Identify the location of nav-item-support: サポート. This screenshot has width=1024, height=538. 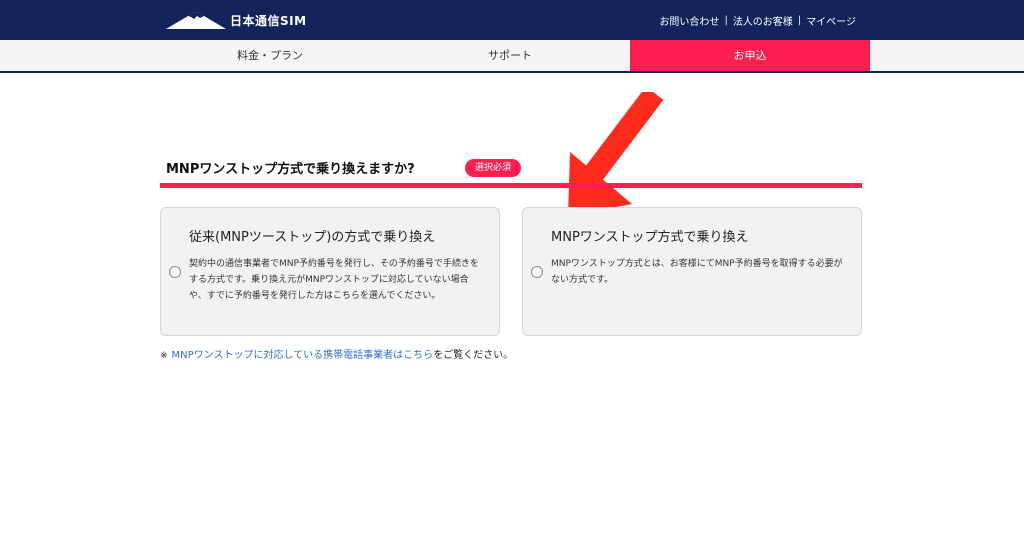
(510, 55).